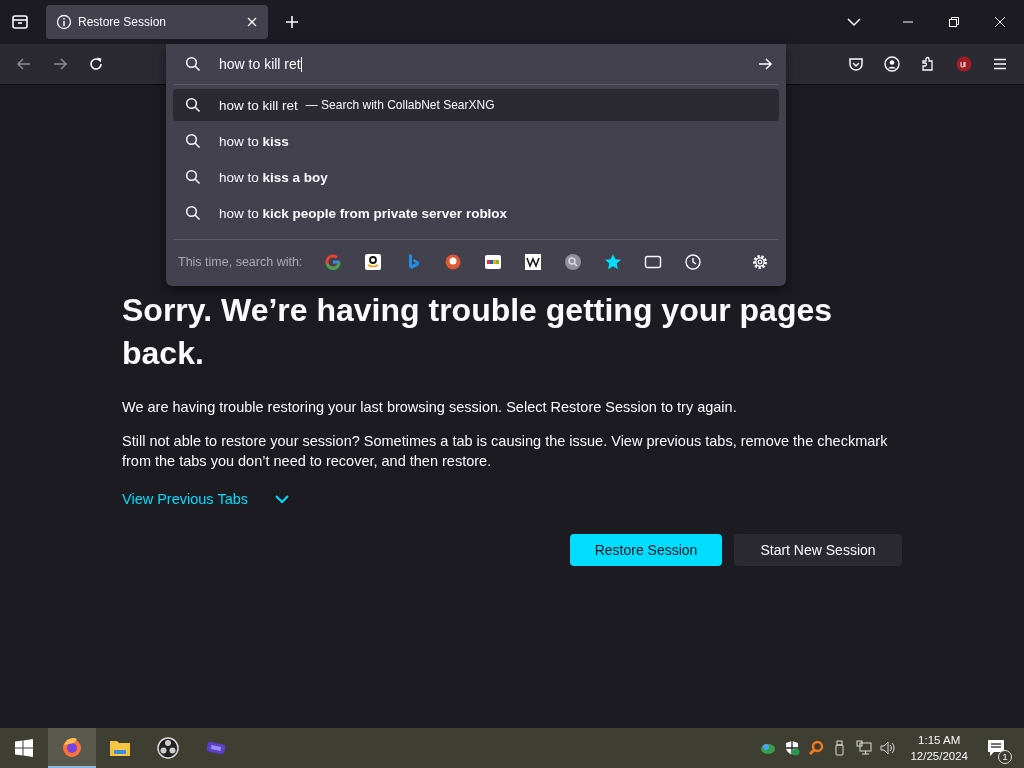  I want to click on info-icon, so click(64, 22).